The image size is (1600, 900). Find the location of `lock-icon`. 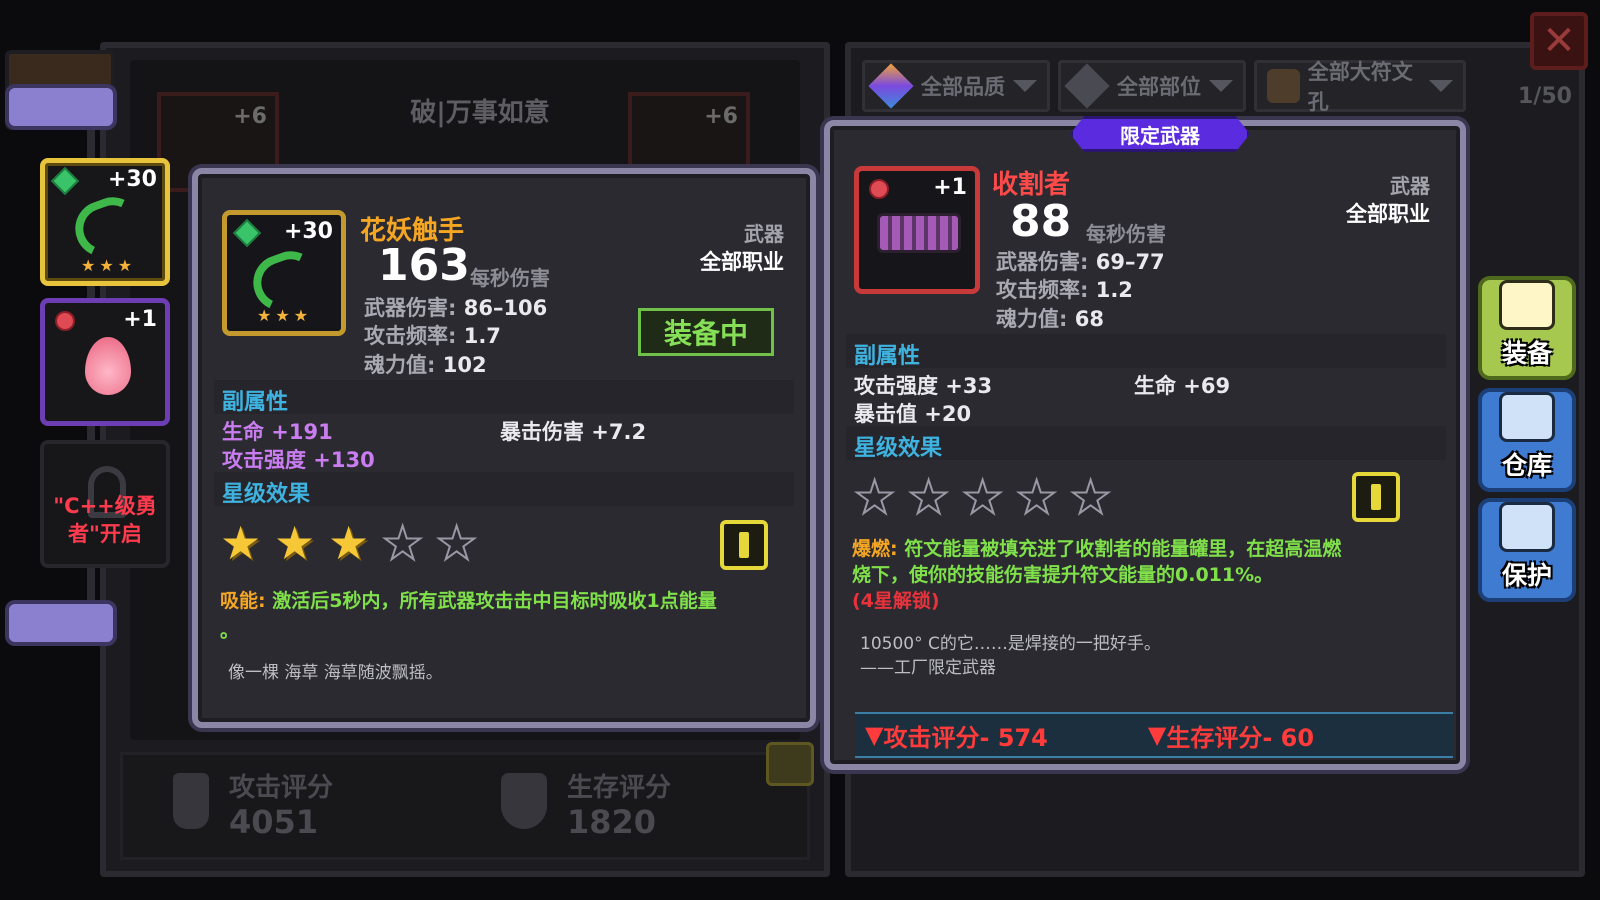

lock-icon is located at coordinates (1527, 527).